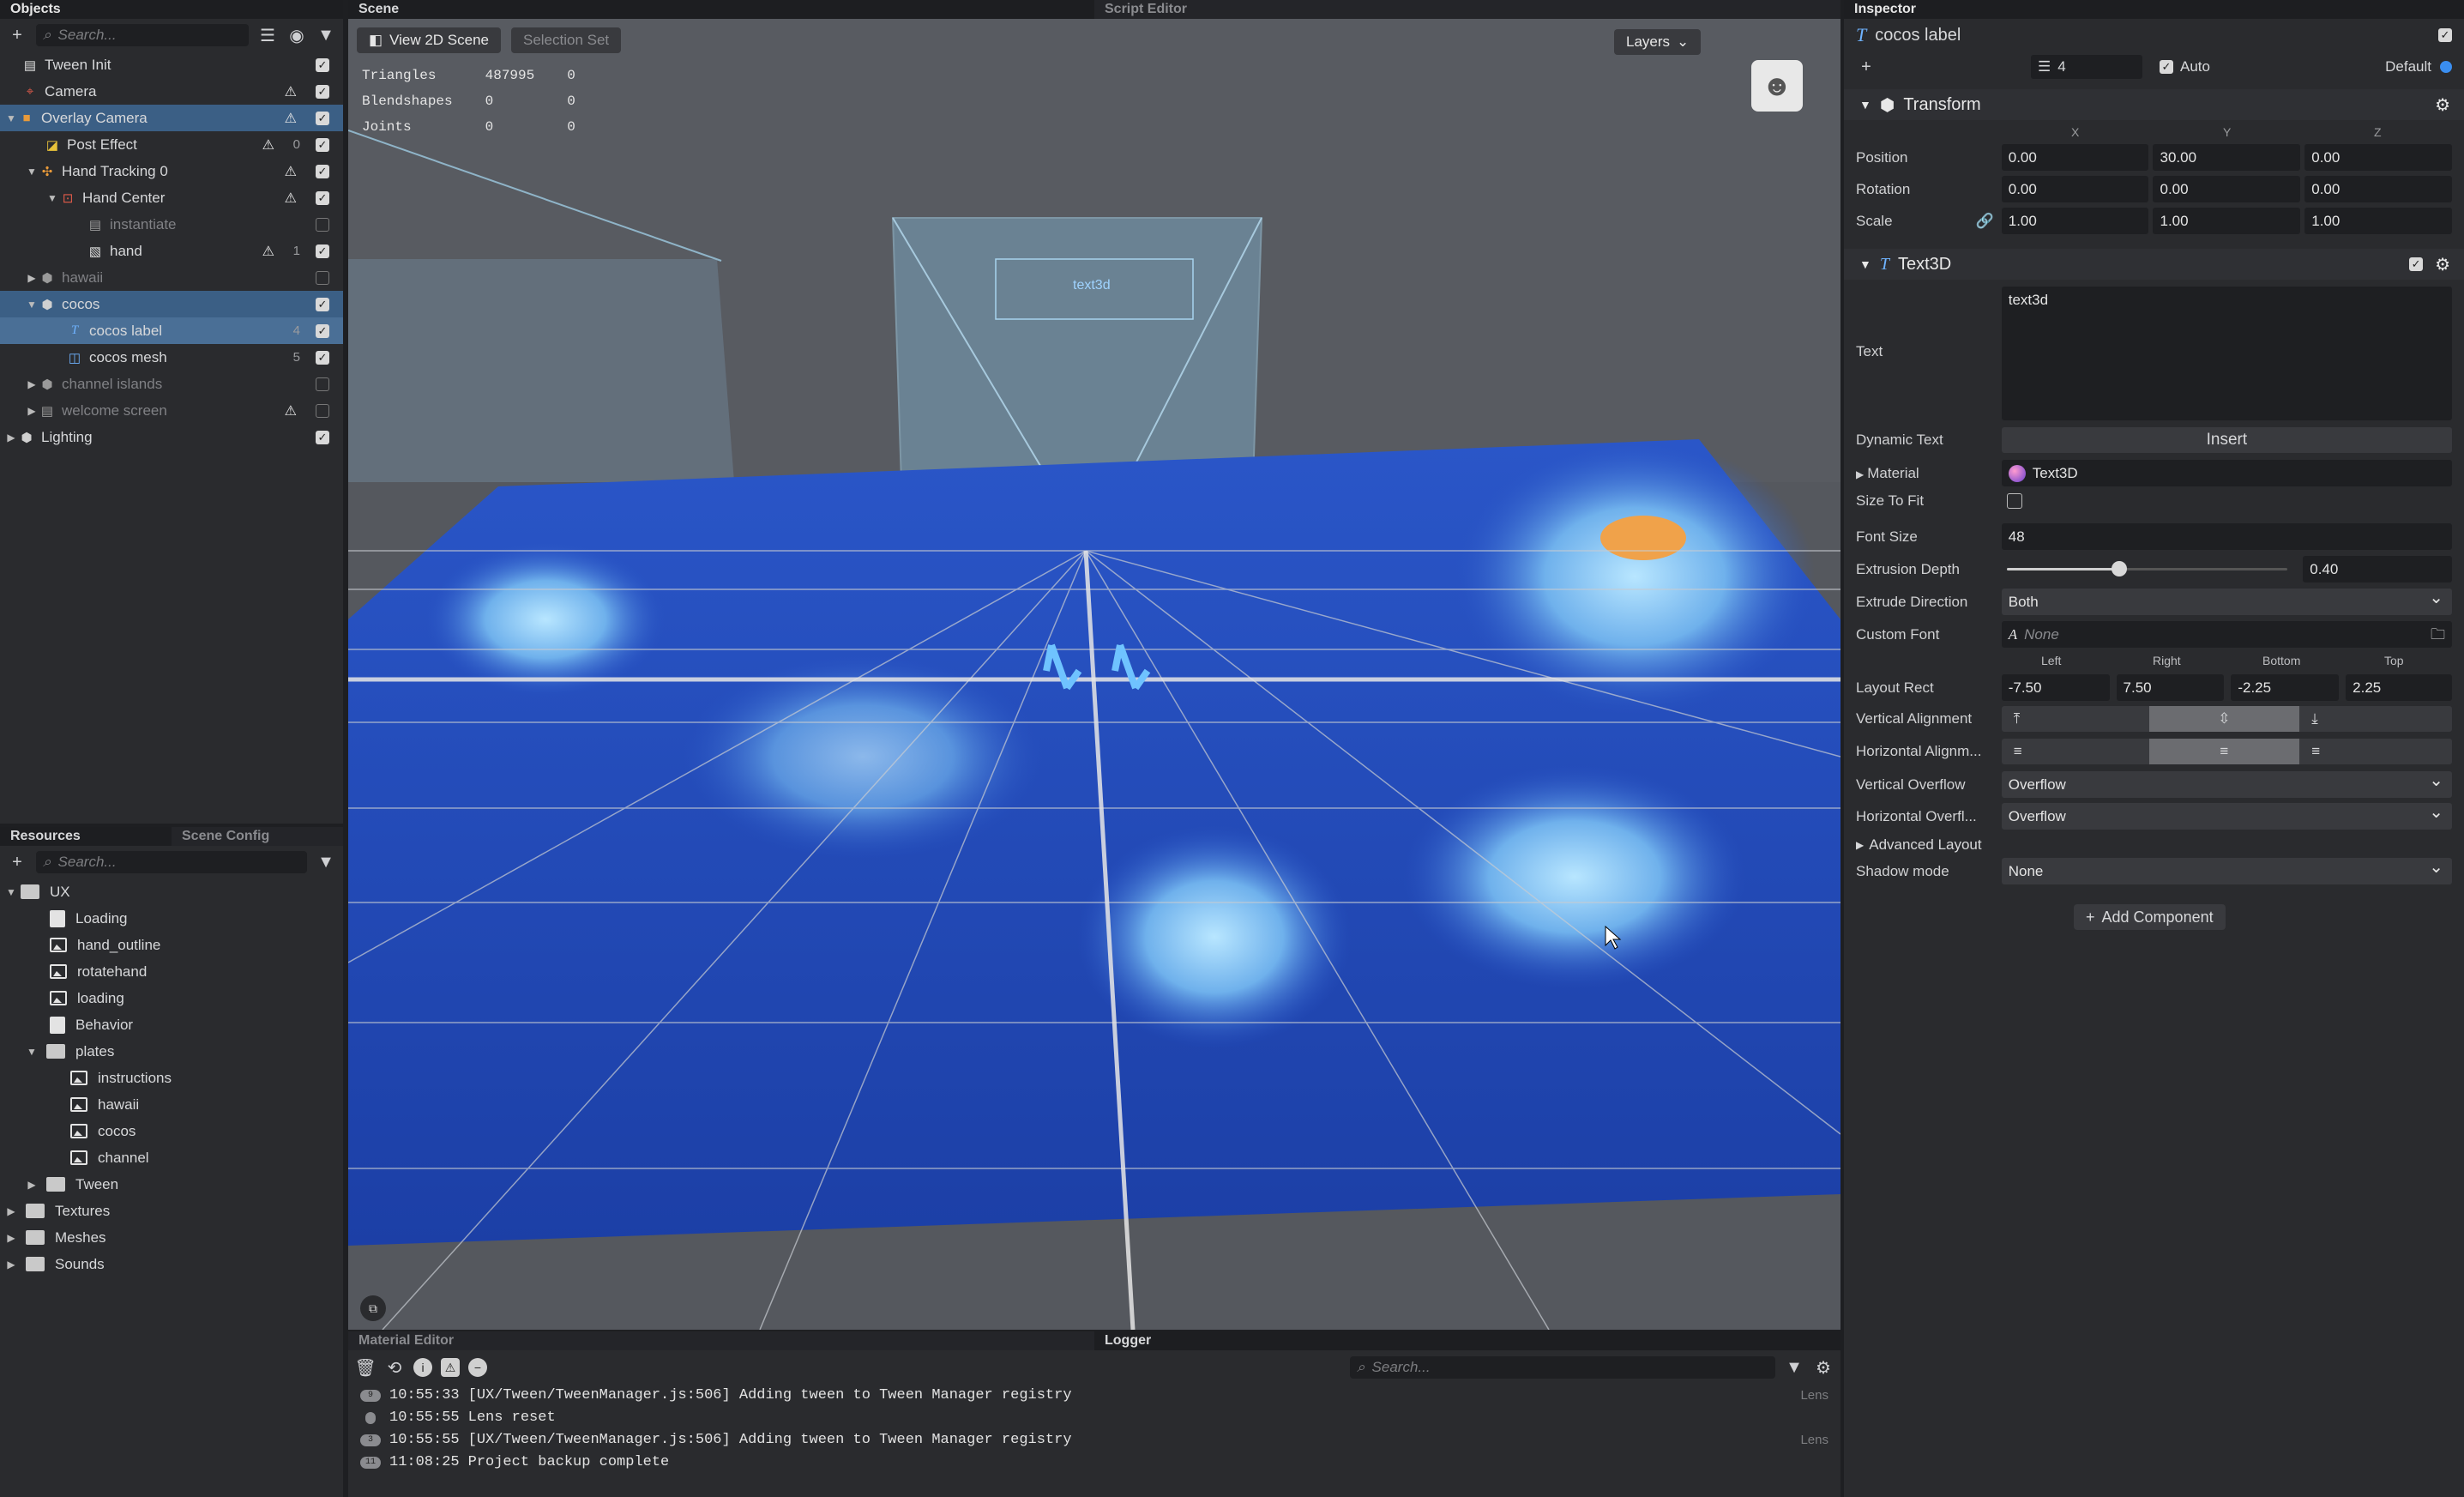 The width and height of the screenshot is (2464, 1497). I want to click on material-label-wrap: ▶ Material, so click(1929, 473).